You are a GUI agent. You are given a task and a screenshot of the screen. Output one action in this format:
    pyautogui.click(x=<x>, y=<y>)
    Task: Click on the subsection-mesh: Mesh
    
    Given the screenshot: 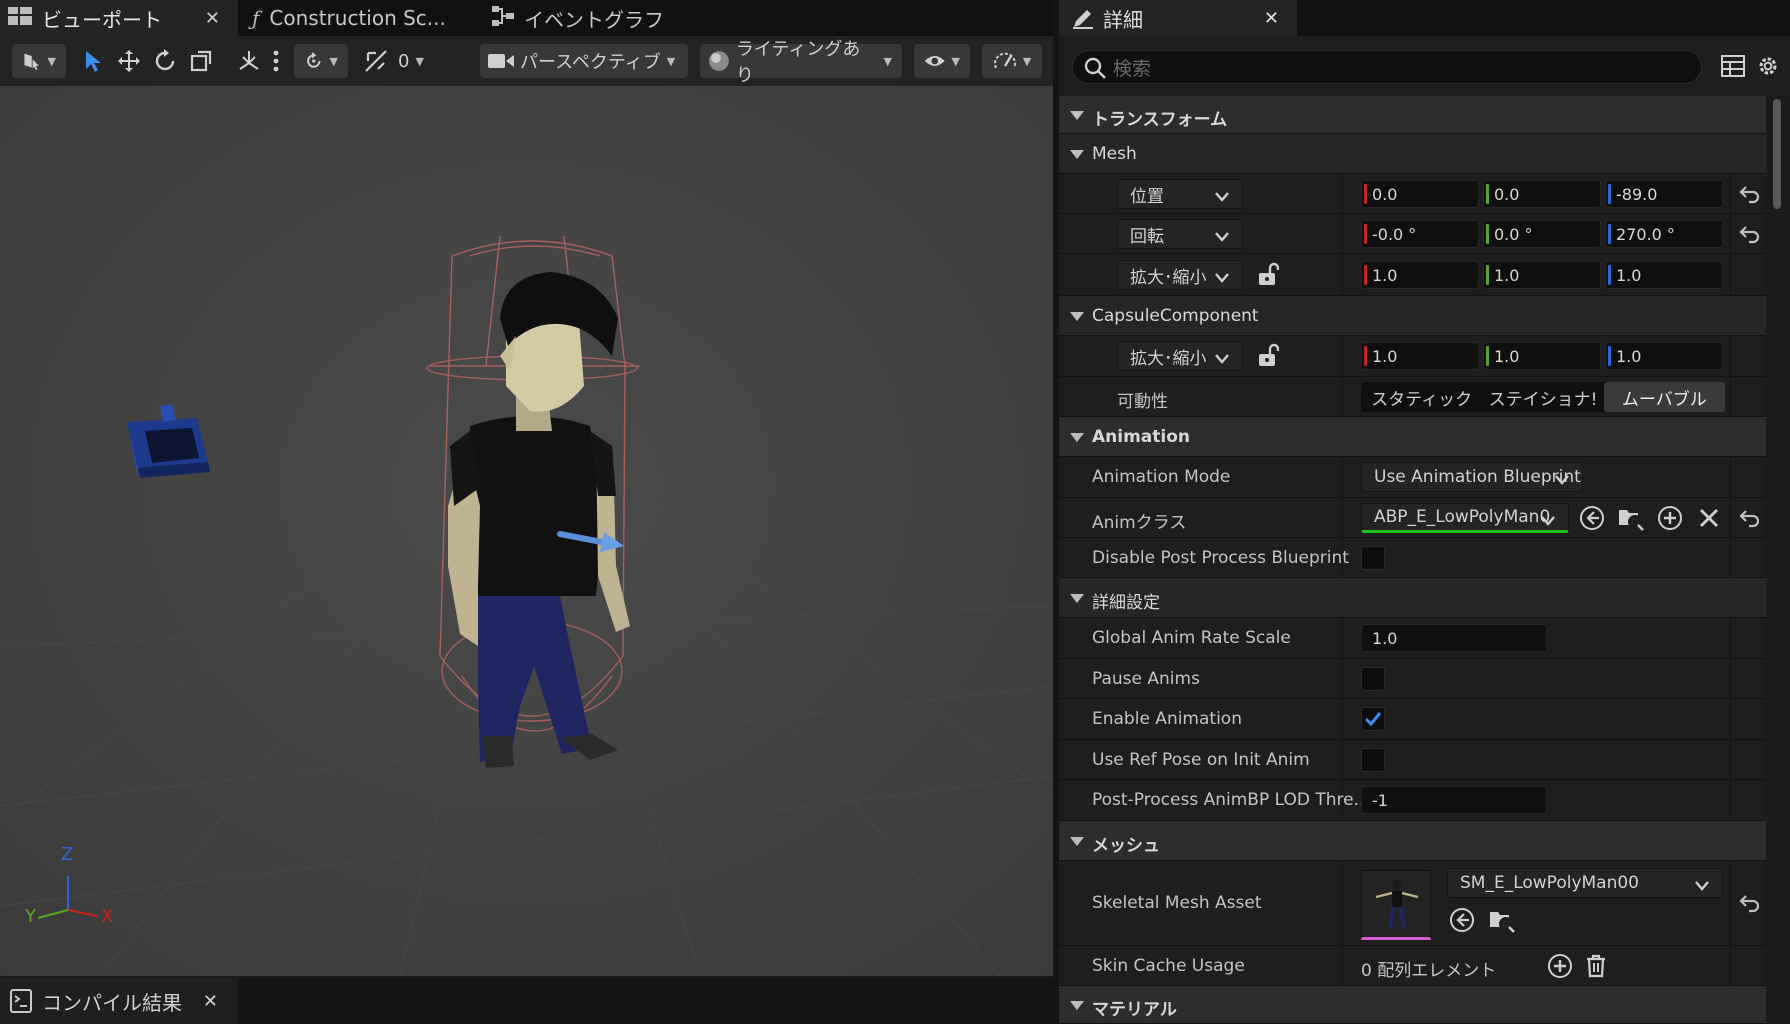 What is the action you would take?
    pyautogui.click(x=1412, y=154)
    